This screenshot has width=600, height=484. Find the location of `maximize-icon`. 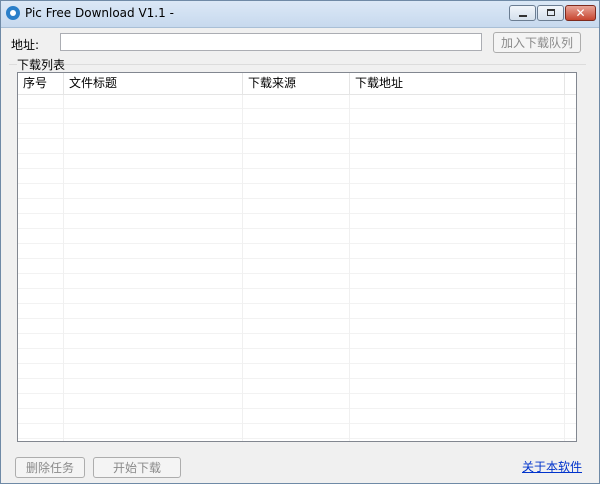

maximize-icon is located at coordinates (551, 12).